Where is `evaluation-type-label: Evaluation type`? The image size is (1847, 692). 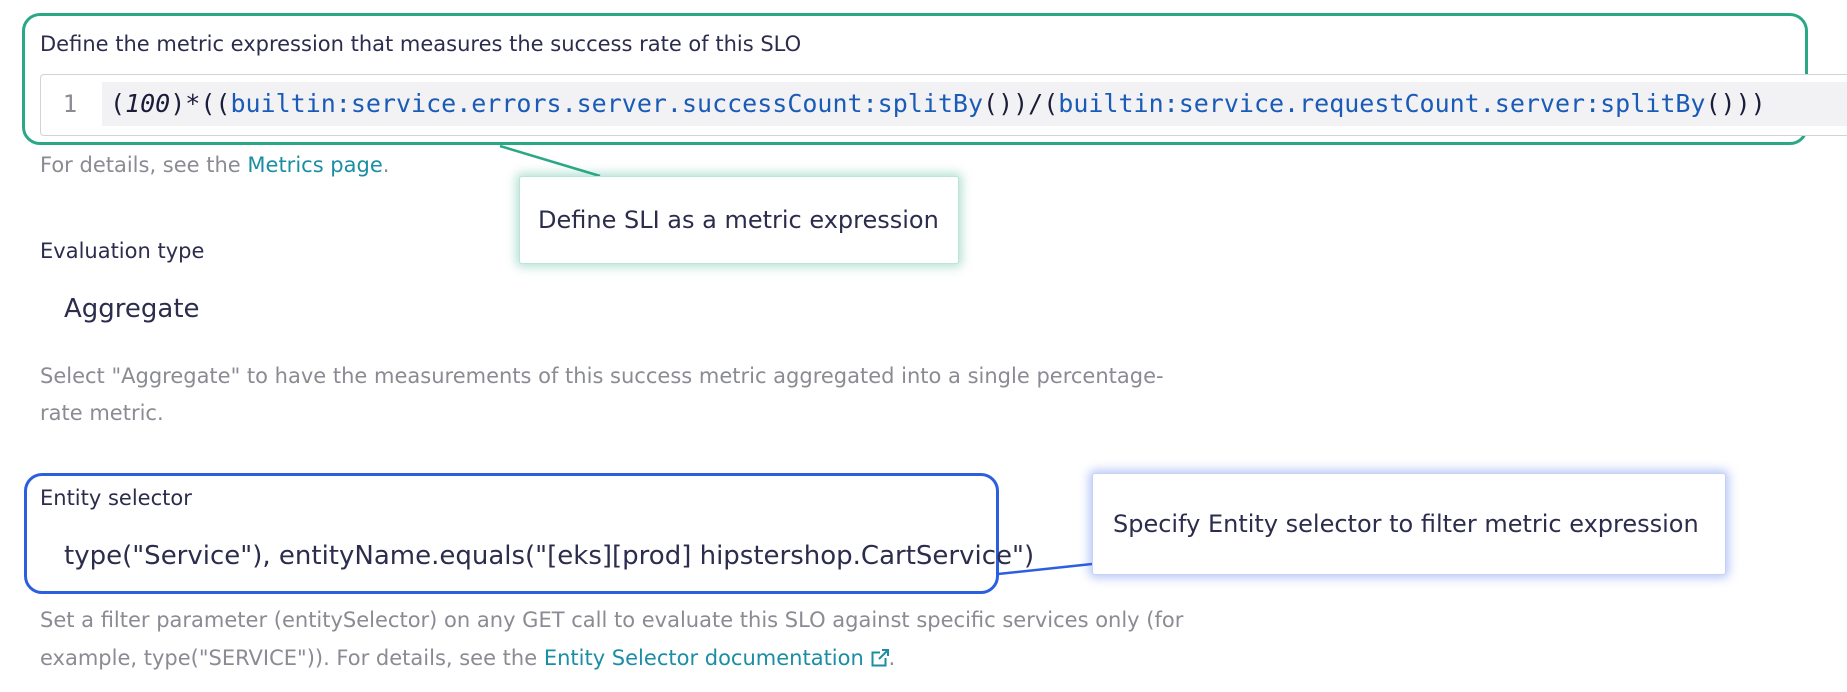 evaluation-type-label: Evaluation type is located at coordinates (122, 251).